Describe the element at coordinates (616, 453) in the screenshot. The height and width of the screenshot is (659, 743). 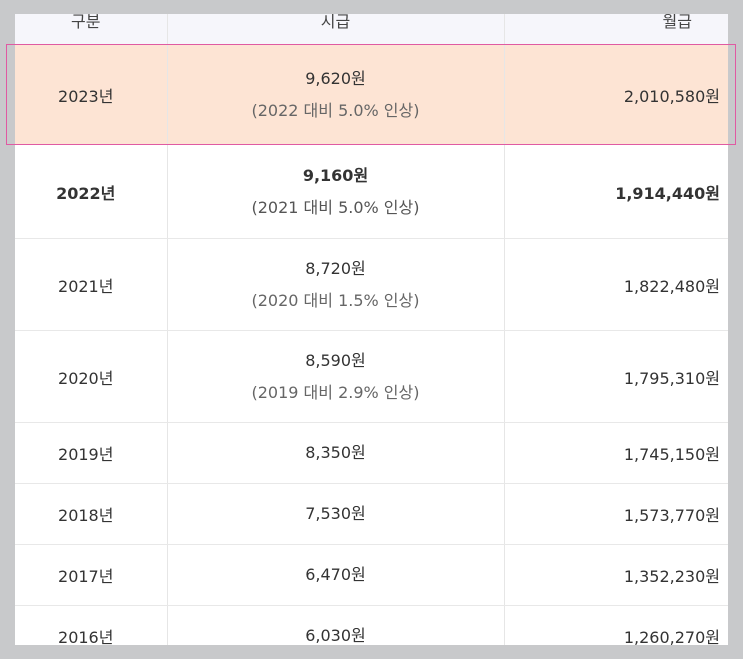
I see `row-monthly-wage: 1,745,150원` at that location.